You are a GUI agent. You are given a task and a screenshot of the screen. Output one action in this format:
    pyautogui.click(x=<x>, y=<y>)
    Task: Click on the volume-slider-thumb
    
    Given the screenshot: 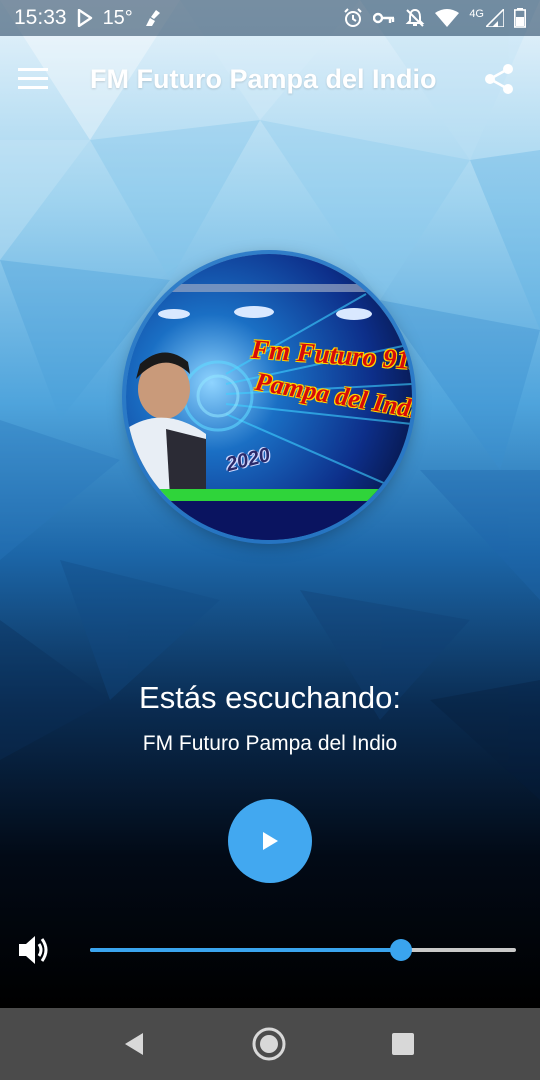 What is the action you would take?
    pyautogui.click(x=400, y=950)
    